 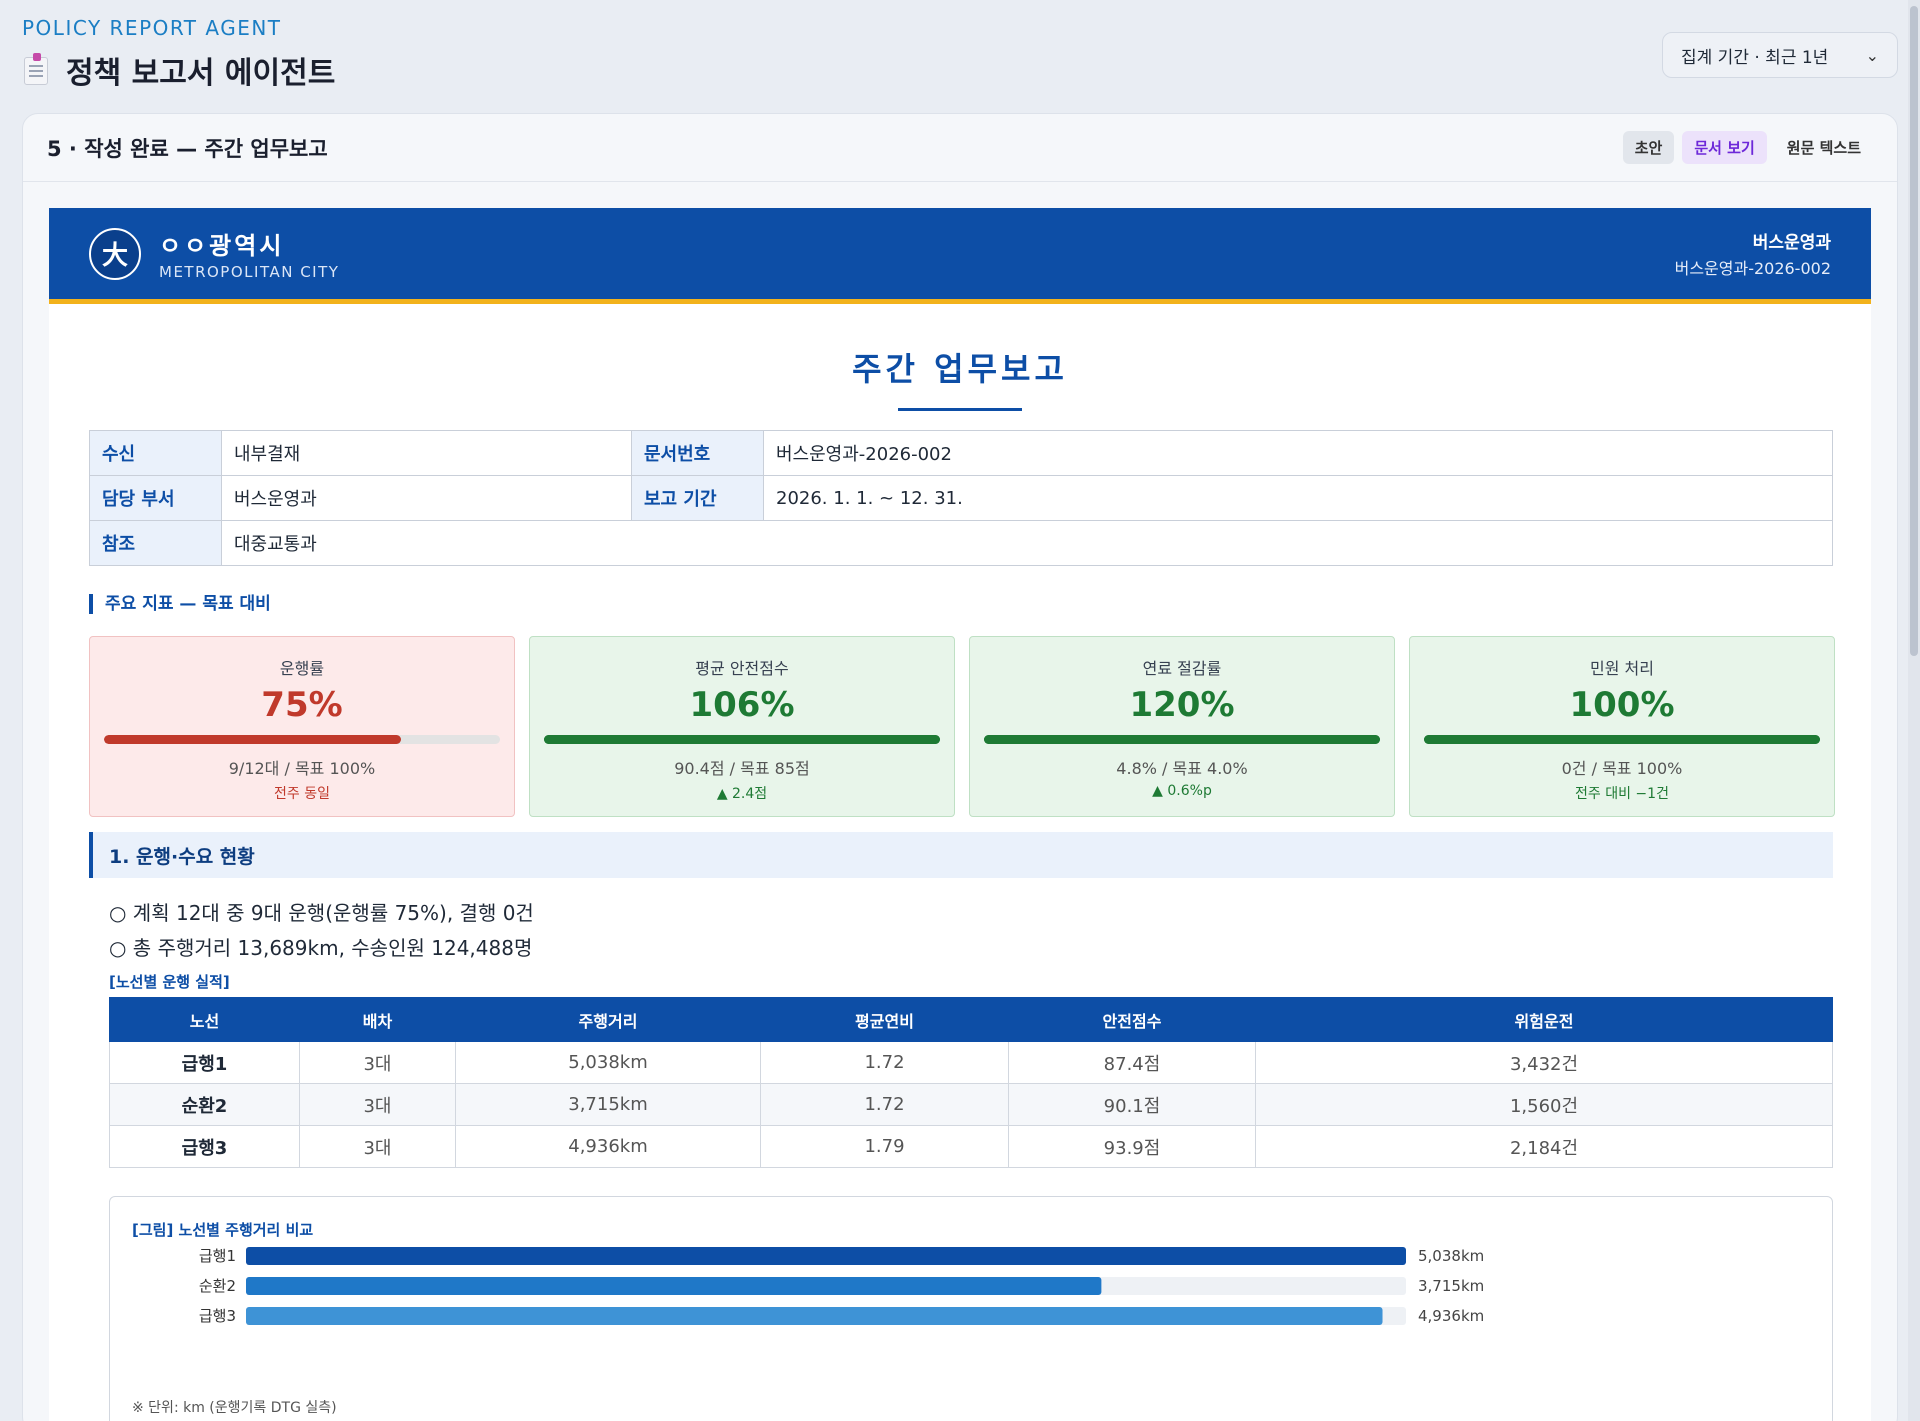 What do you see at coordinates (608, 1146) in the screenshot?
I see `table-cell: 4,936km` at bounding box center [608, 1146].